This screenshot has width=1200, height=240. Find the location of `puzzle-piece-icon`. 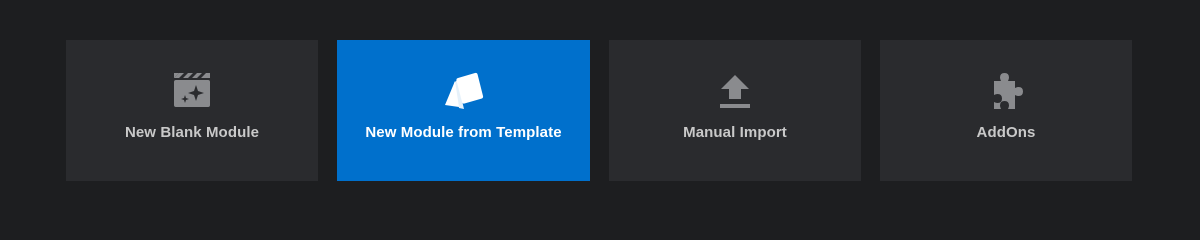

puzzle-piece-icon is located at coordinates (1006, 91).